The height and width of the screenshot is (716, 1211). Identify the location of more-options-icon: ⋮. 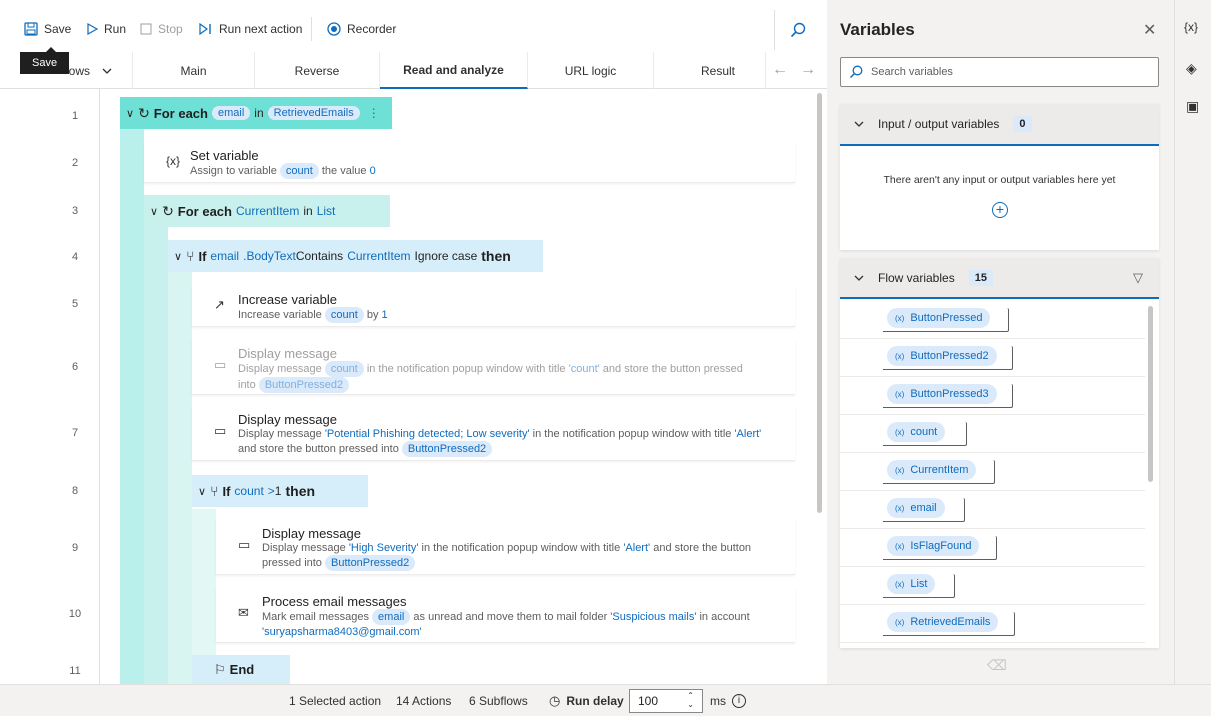
(374, 113).